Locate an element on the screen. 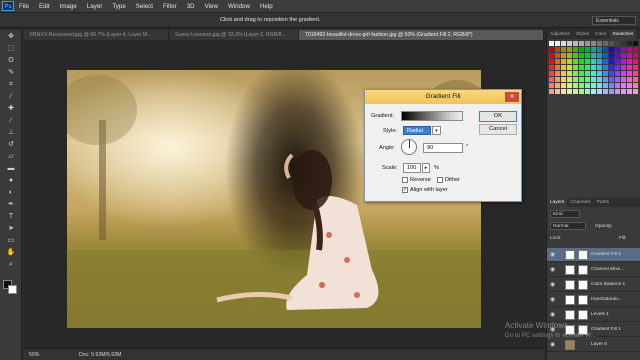  tab-swatches: Swatches is located at coordinates (623, 34).